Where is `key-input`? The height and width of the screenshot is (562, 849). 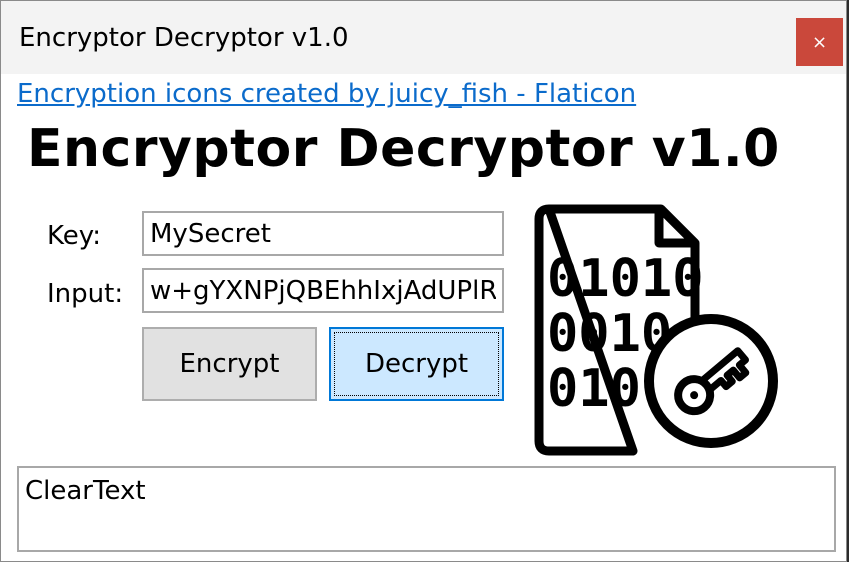
key-input is located at coordinates (323, 233).